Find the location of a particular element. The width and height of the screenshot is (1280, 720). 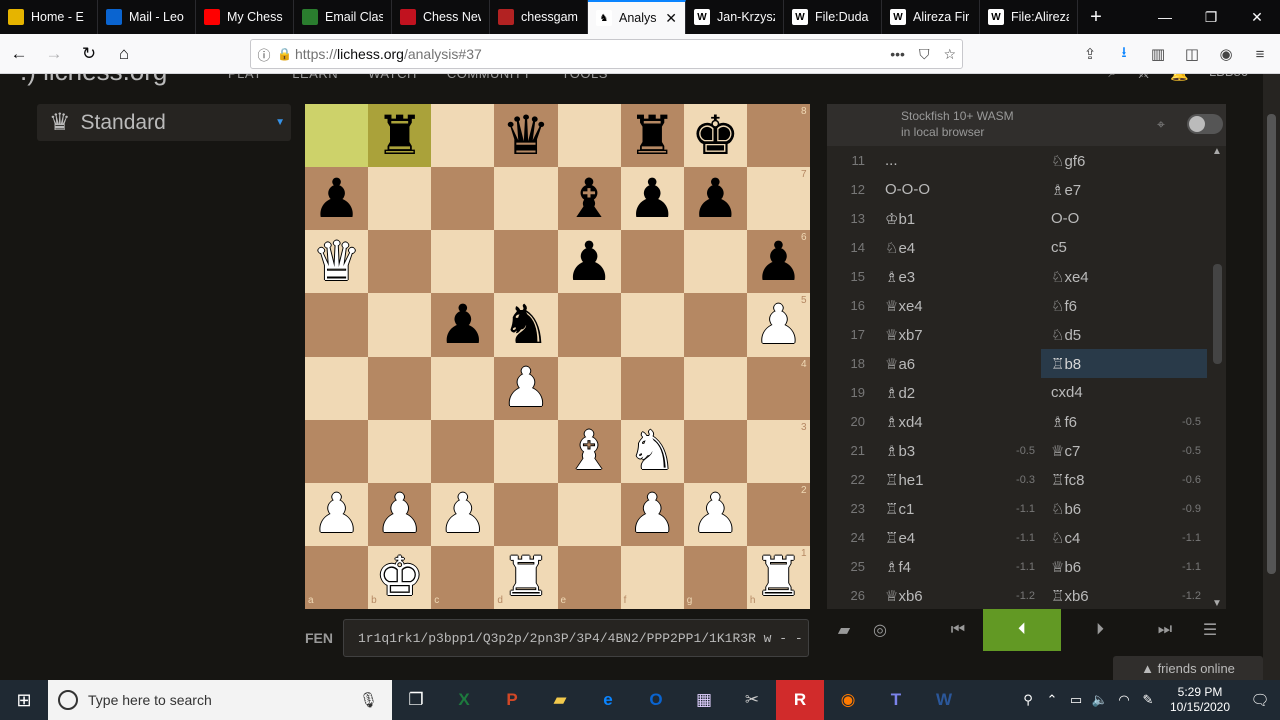

search-icon: ⌕ is located at coordinates (1112, 78).